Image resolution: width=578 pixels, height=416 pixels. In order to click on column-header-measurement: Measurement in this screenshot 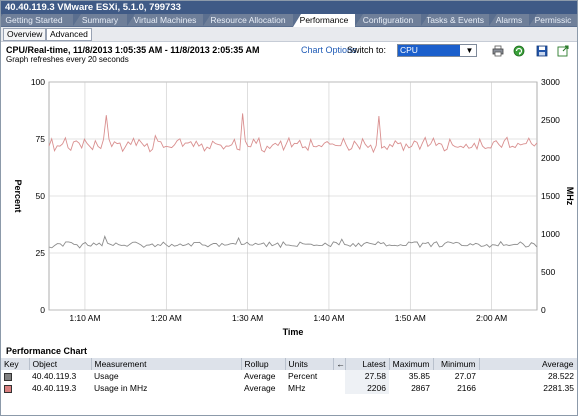, I will do `click(166, 364)`.